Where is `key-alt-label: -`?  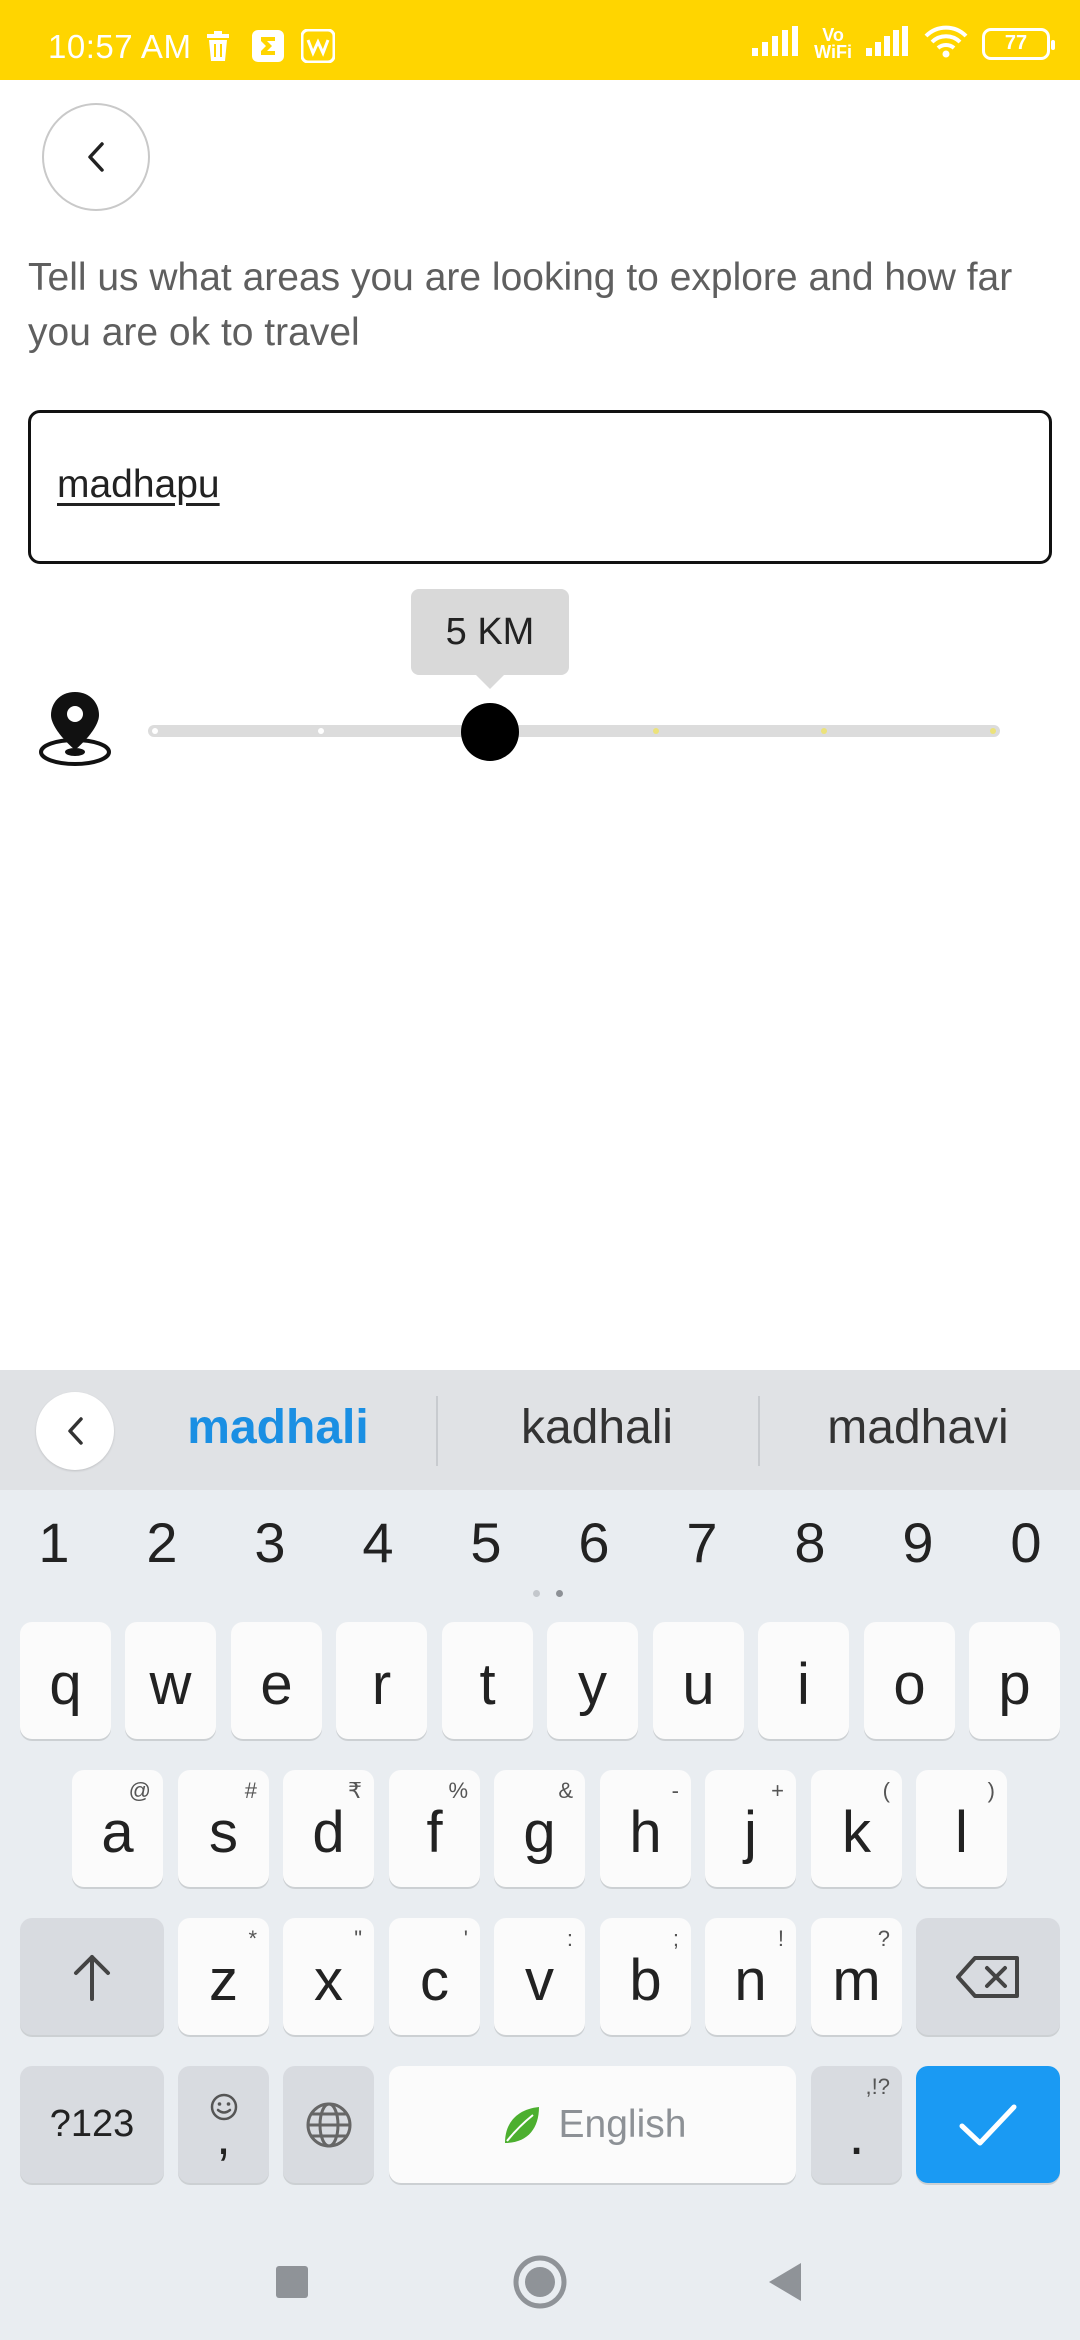 key-alt-label: - is located at coordinates (675, 1790).